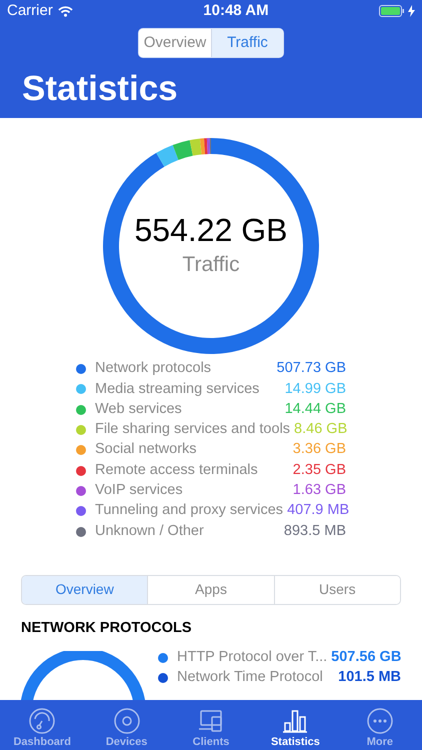 The height and width of the screenshot is (750, 422). Describe the element at coordinates (380, 721) in the screenshot. I see `more-icon` at that location.